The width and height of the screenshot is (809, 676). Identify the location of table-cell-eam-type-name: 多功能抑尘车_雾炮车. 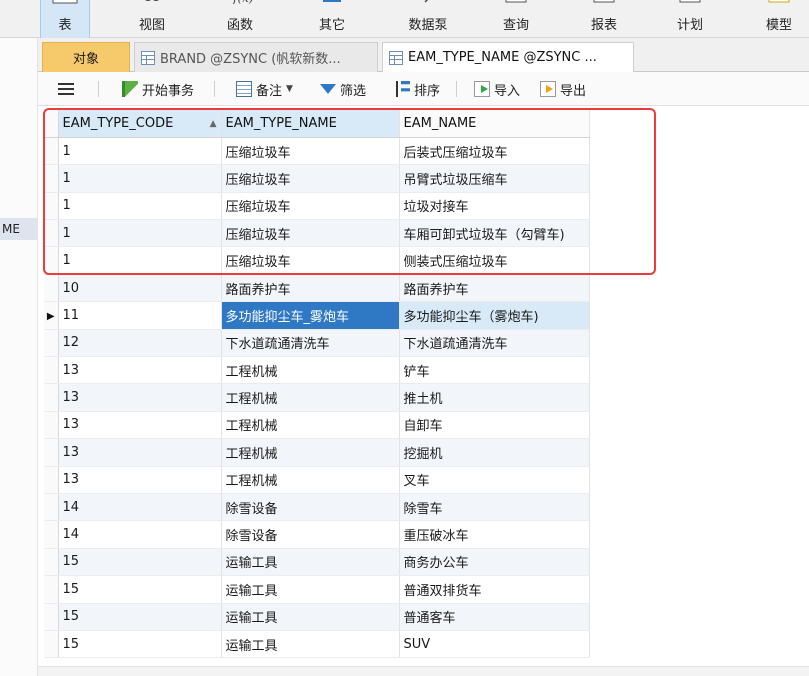
(310, 315).